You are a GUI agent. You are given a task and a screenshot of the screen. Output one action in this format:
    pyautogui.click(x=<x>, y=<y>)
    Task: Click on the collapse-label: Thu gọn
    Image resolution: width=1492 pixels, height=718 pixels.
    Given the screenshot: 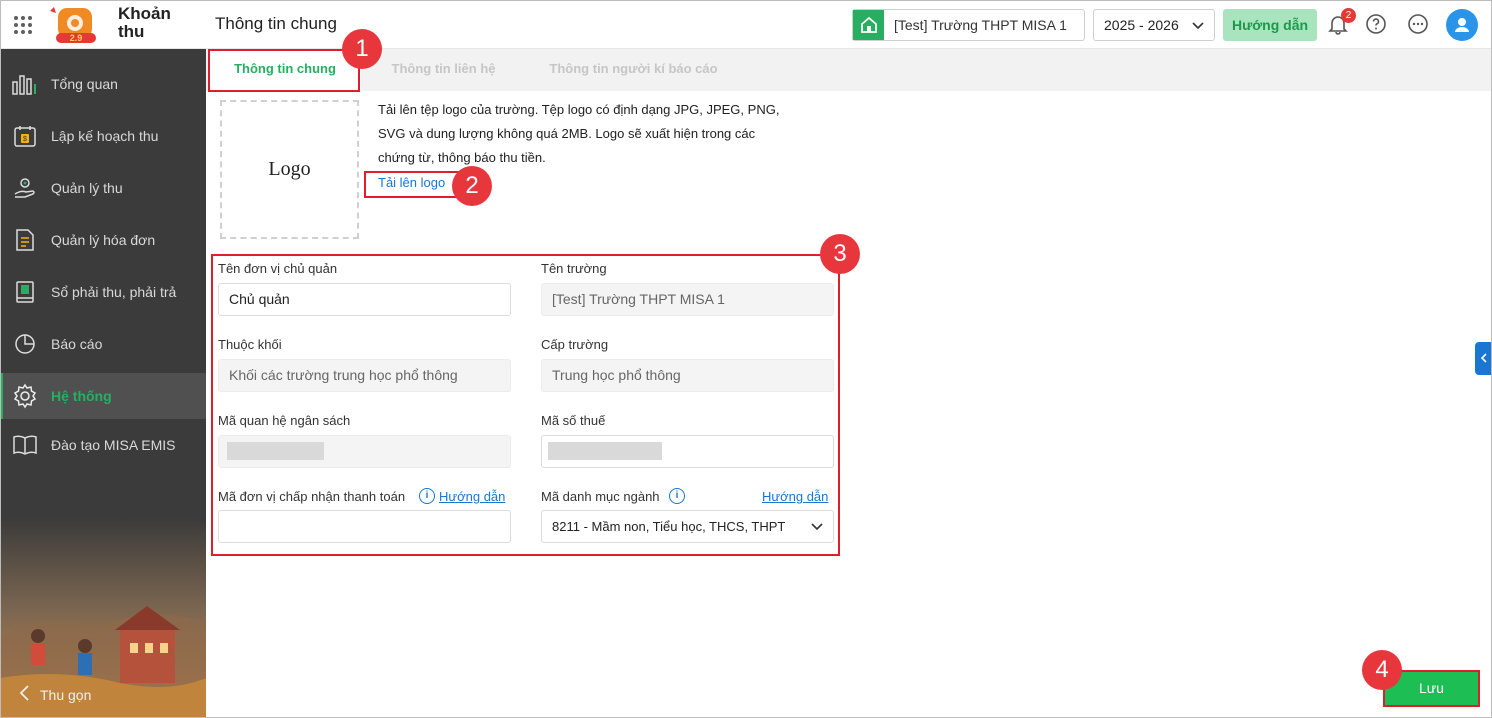 What is the action you would take?
    pyautogui.click(x=66, y=694)
    